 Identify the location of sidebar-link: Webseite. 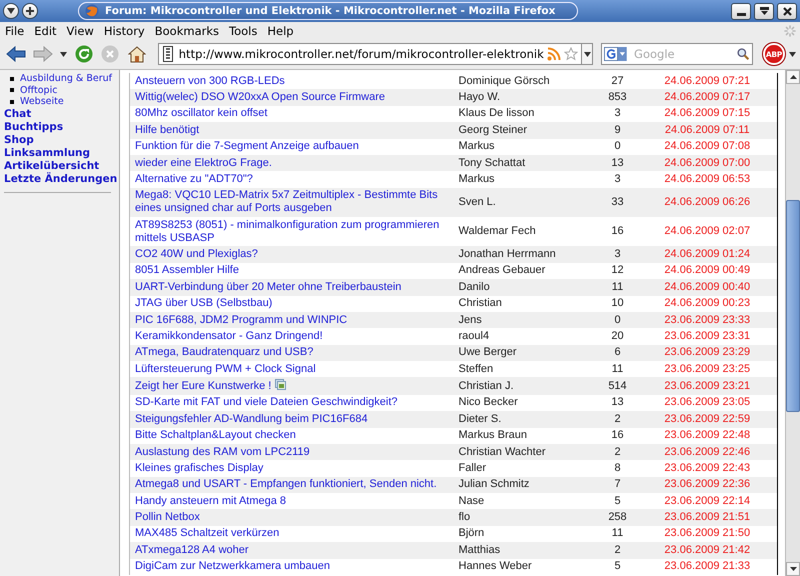
(42, 102).